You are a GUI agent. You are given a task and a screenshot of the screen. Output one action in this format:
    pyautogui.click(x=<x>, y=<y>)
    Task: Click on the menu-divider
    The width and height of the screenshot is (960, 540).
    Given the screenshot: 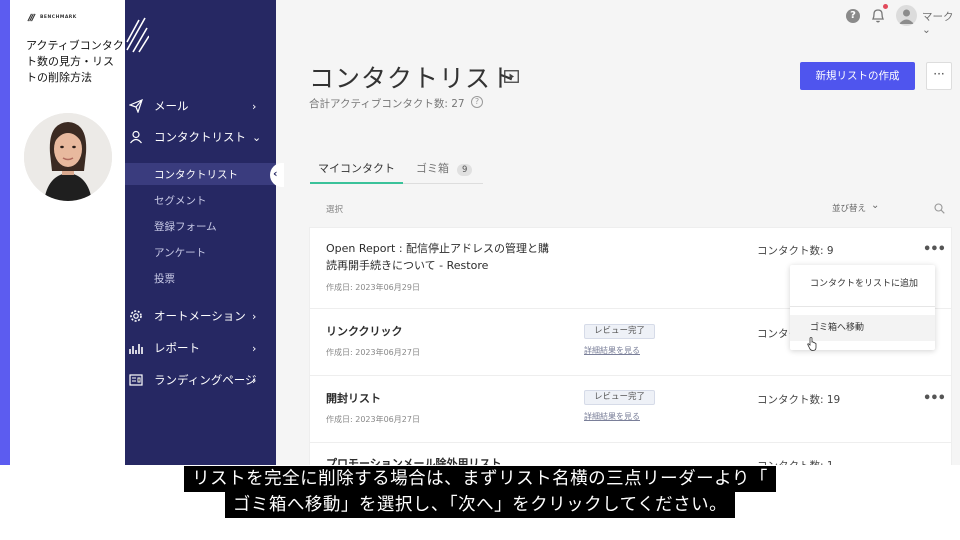 What is the action you would take?
    pyautogui.click(x=862, y=306)
    